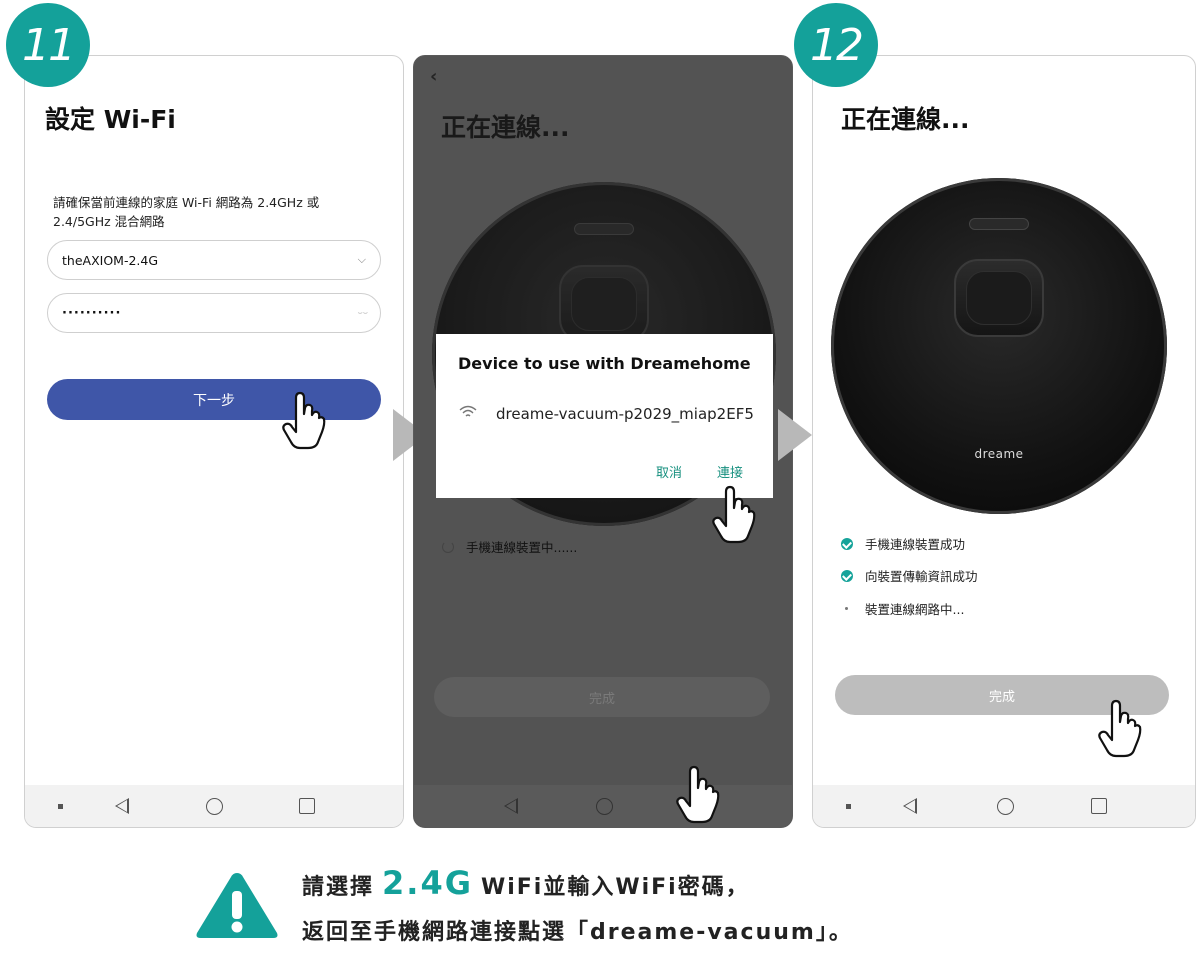  I want to click on status-item: 向裝置傳輸資訊成功, so click(909, 575).